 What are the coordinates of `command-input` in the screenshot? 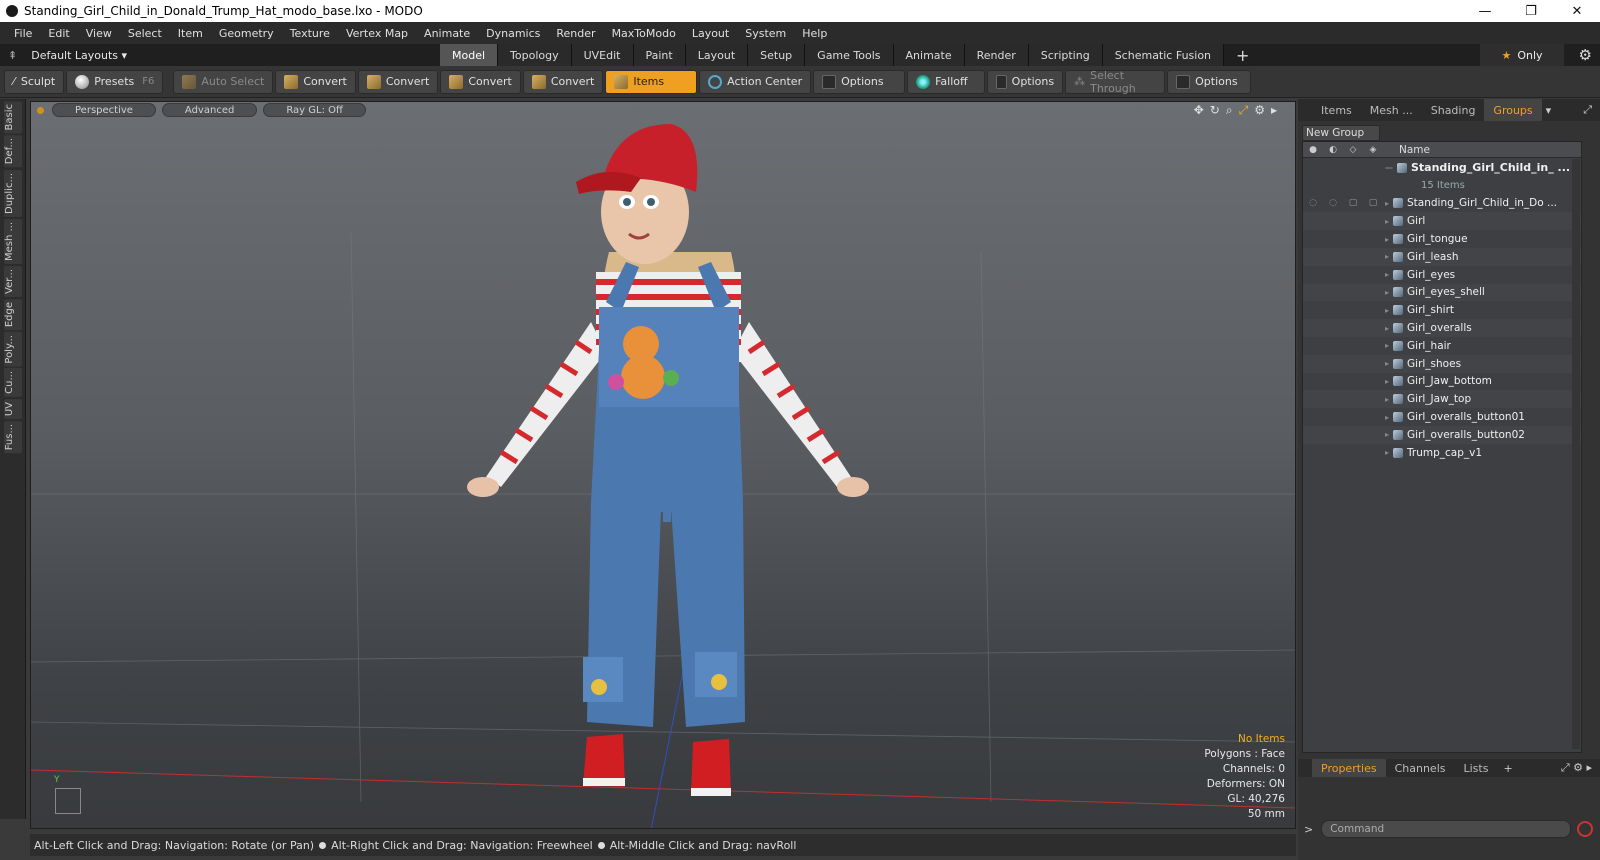 It's located at (1446, 829).